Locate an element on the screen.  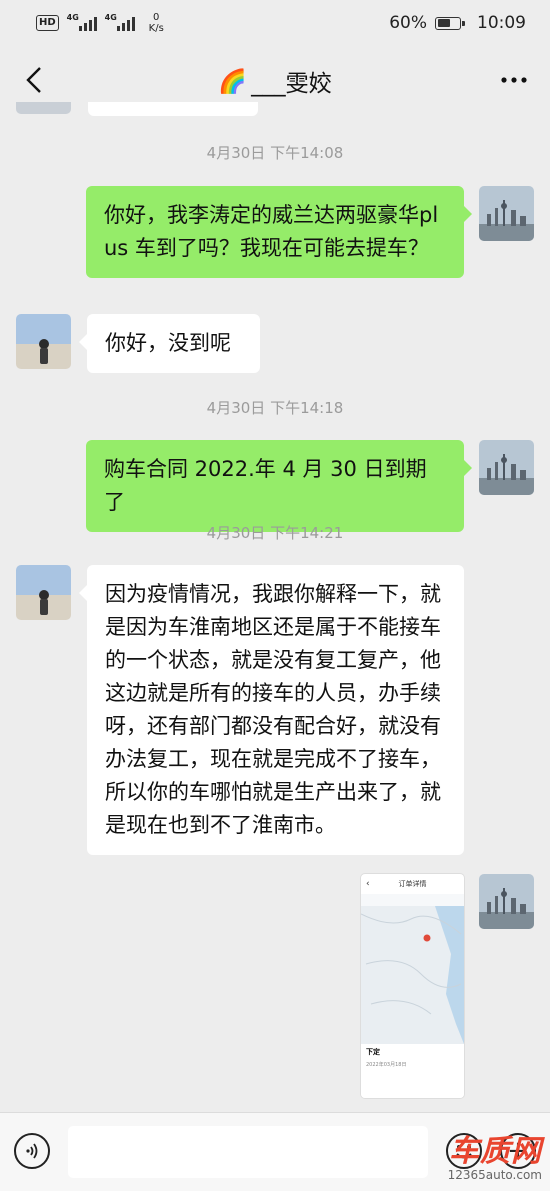
chat-title: 🌈 ___雯姣 is located at coordinates (274, 81).